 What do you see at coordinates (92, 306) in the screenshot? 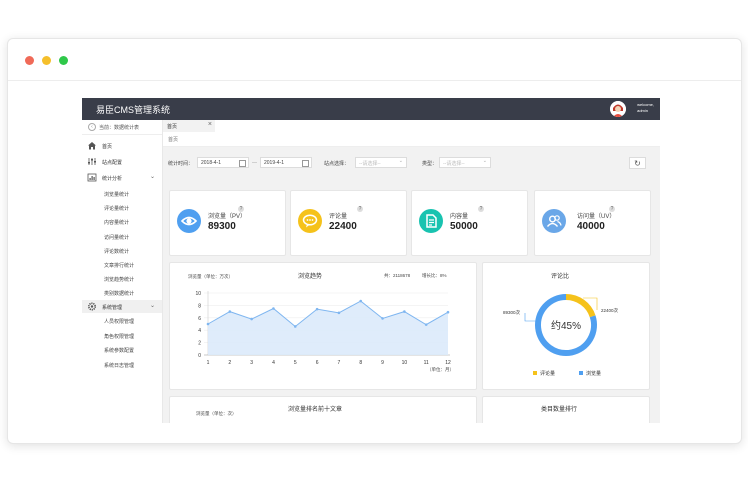
I see `gear-icon` at bounding box center [92, 306].